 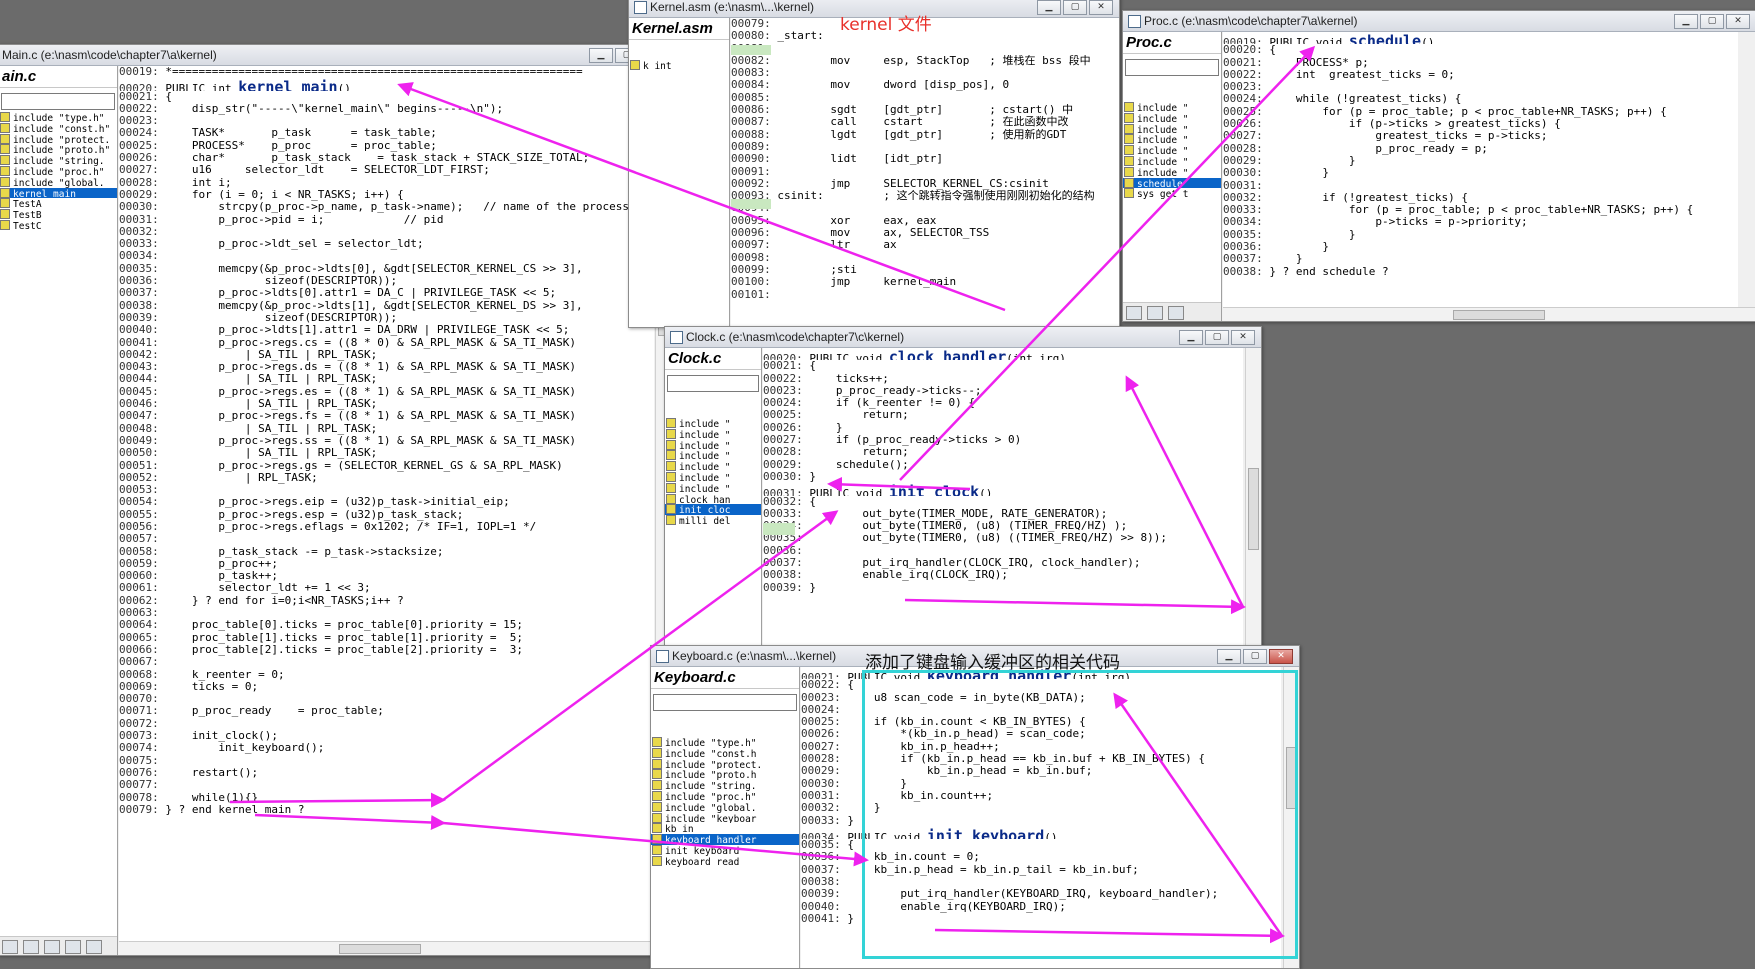 I want to click on code-line: 00050: | SA_TIL | RPL_TASK;, so click(x=386, y=453).